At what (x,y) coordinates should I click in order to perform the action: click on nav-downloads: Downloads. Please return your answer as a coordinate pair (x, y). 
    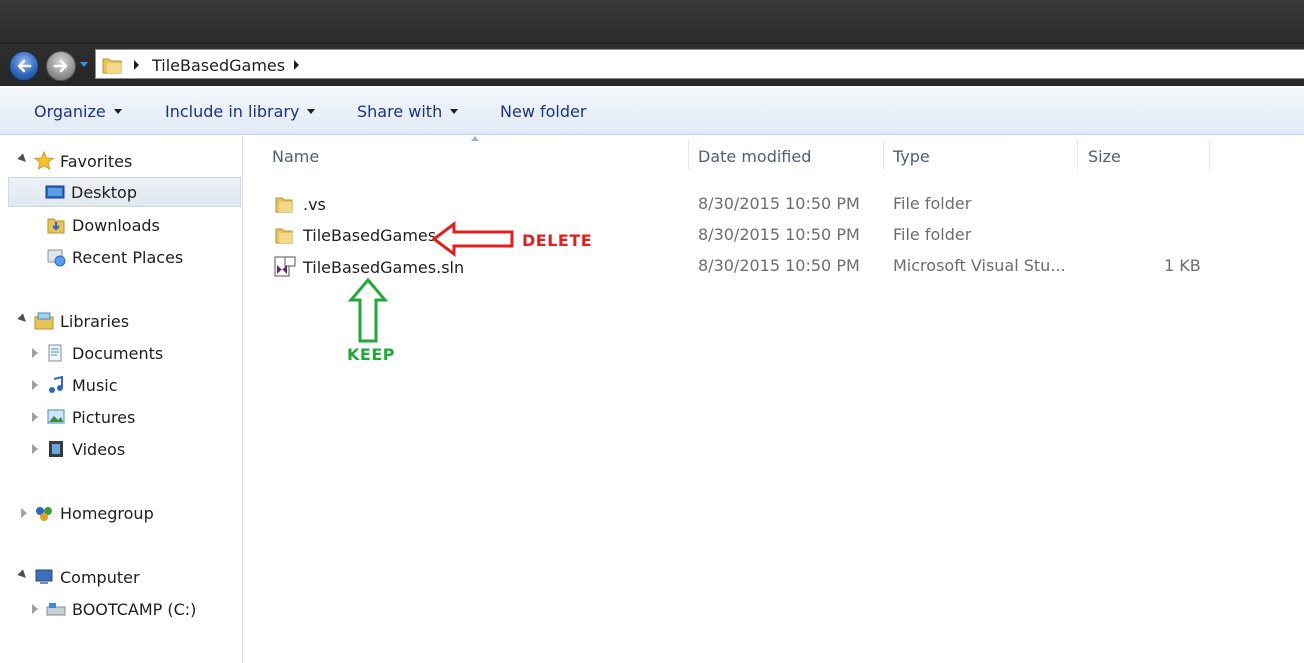
    Looking at the image, I should click on (103, 225).